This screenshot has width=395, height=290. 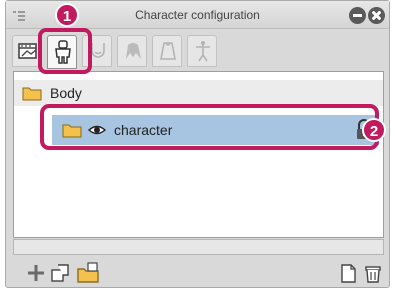 I want to click on tab-skeleton, so click(x=202, y=51).